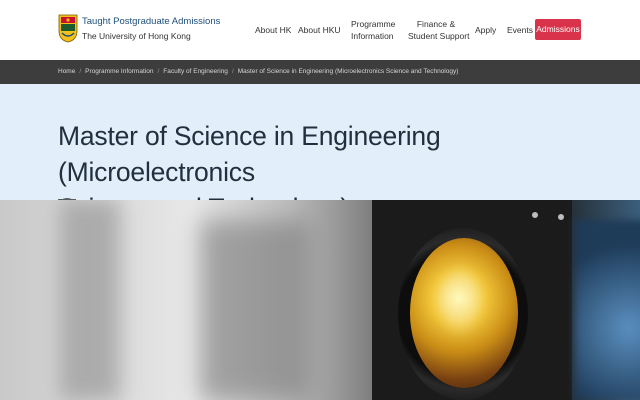 The image size is (640, 400). I want to click on brand-title: Taught Postgraduate Admissions, so click(151, 21).